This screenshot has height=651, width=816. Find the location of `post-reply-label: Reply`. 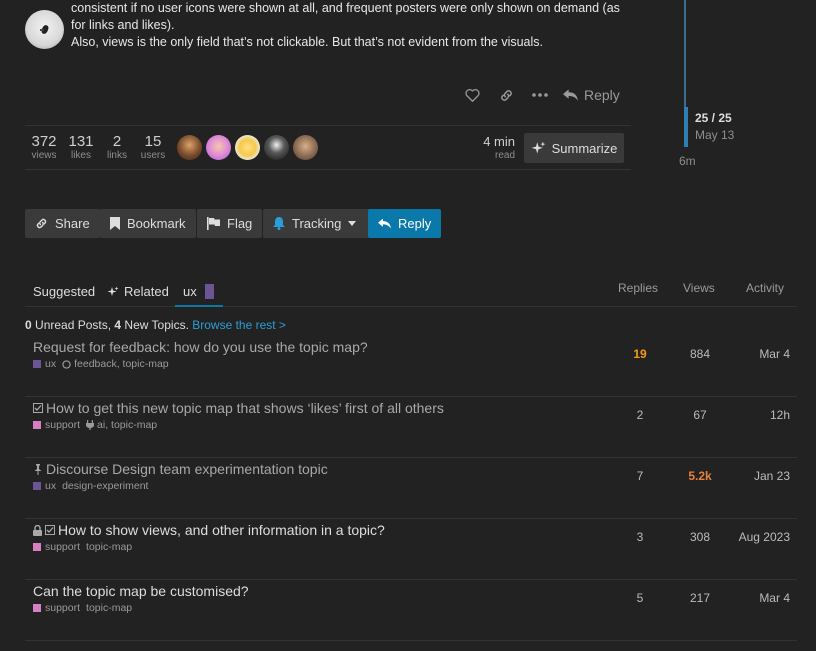

post-reply-label: Reply is located at coordinates (602, 95).